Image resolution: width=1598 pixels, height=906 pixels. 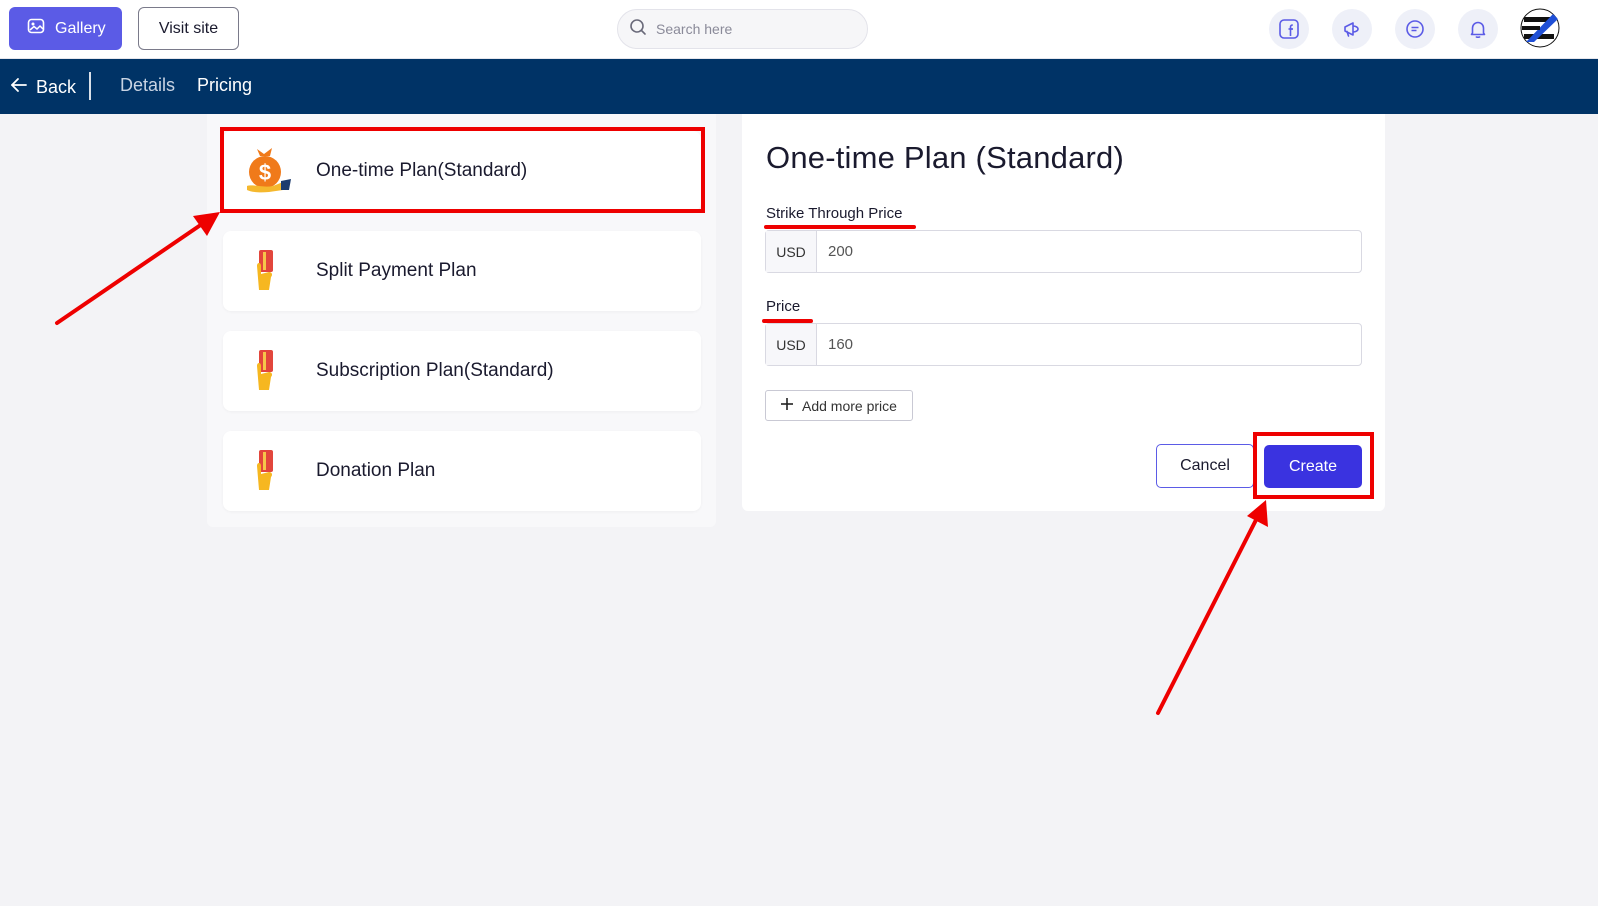 What do you see at coordinates (1415, 29) in the screenshot?
I see `chat-icon` at bounding box center [1415, 29].